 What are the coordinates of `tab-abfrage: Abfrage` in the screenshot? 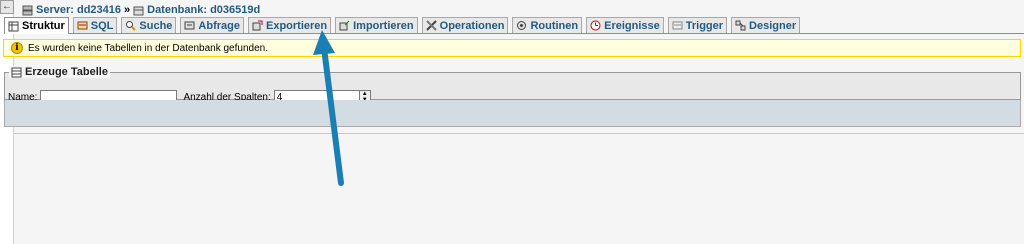 It's located at (212, 25).